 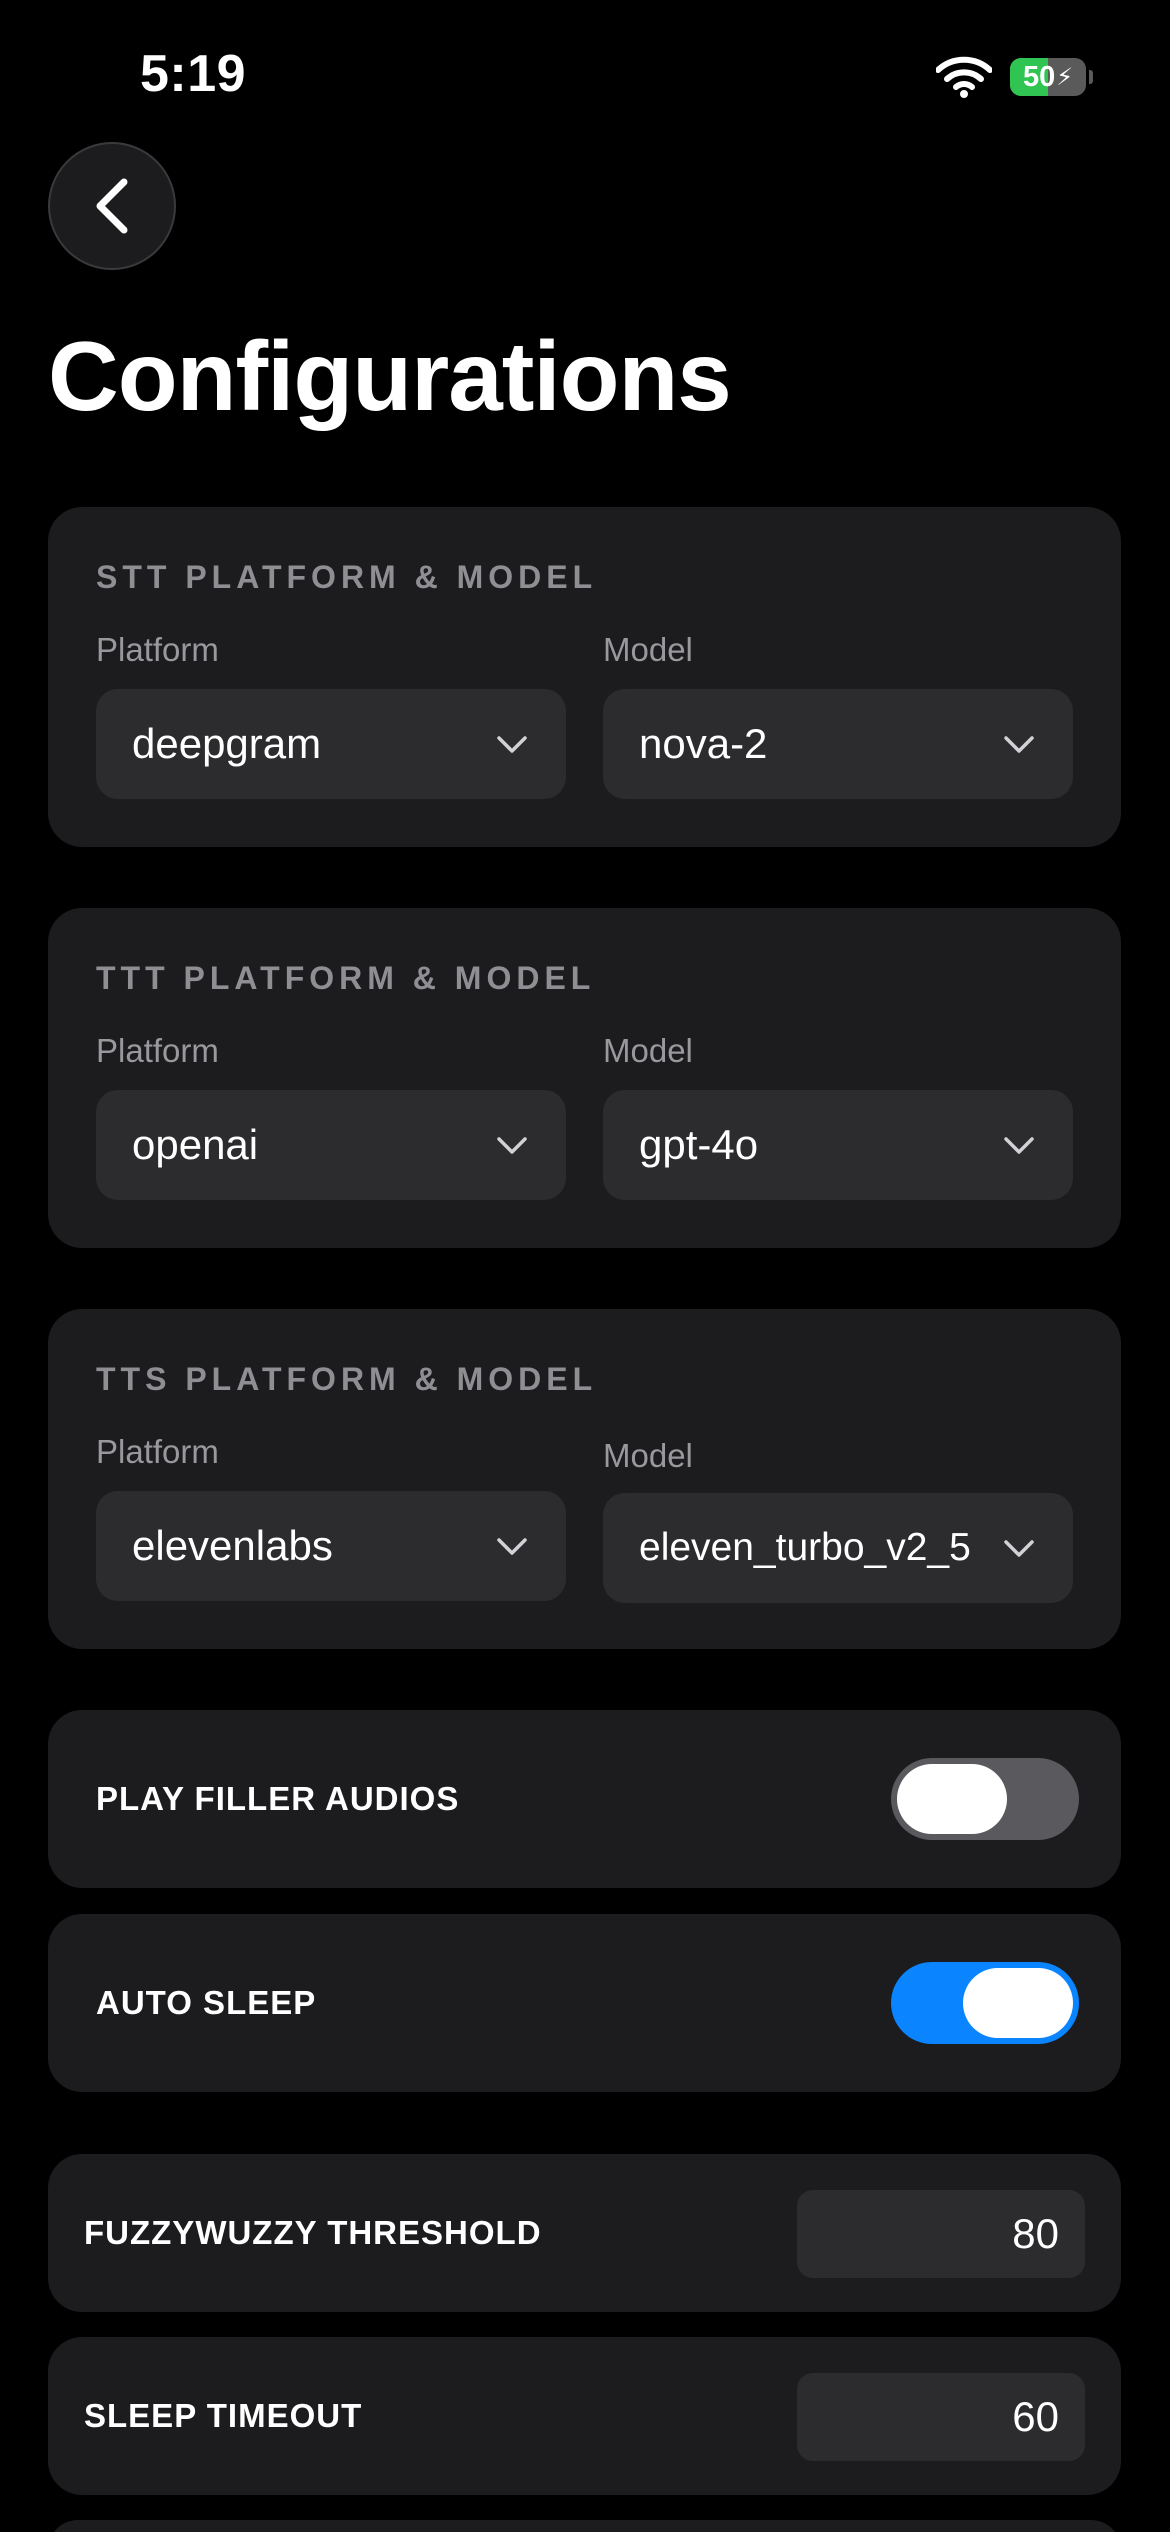 I want to click on select-value: openai, so click(x=195, y=1144).